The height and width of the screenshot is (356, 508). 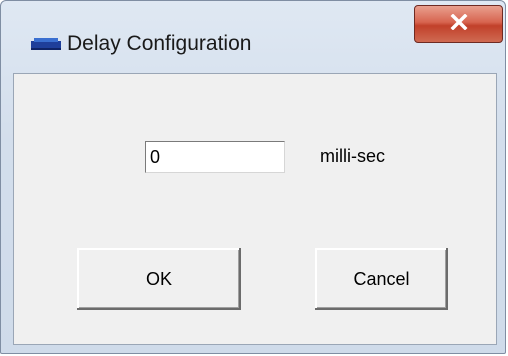 I want to click on close-icon, so click(x=459, y=24).